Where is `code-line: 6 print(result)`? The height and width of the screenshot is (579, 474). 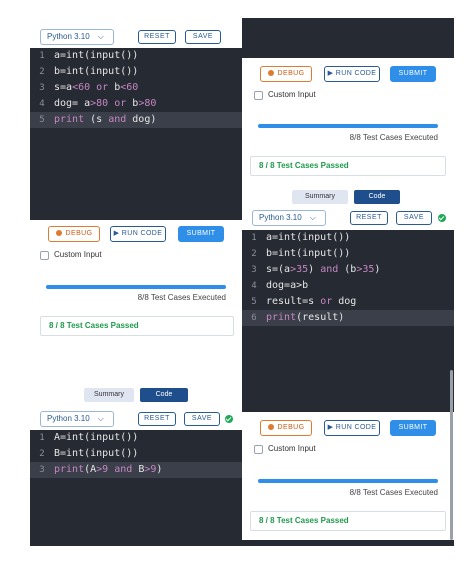
code-line: 6 print(result) is located at coordinates (348, 318).